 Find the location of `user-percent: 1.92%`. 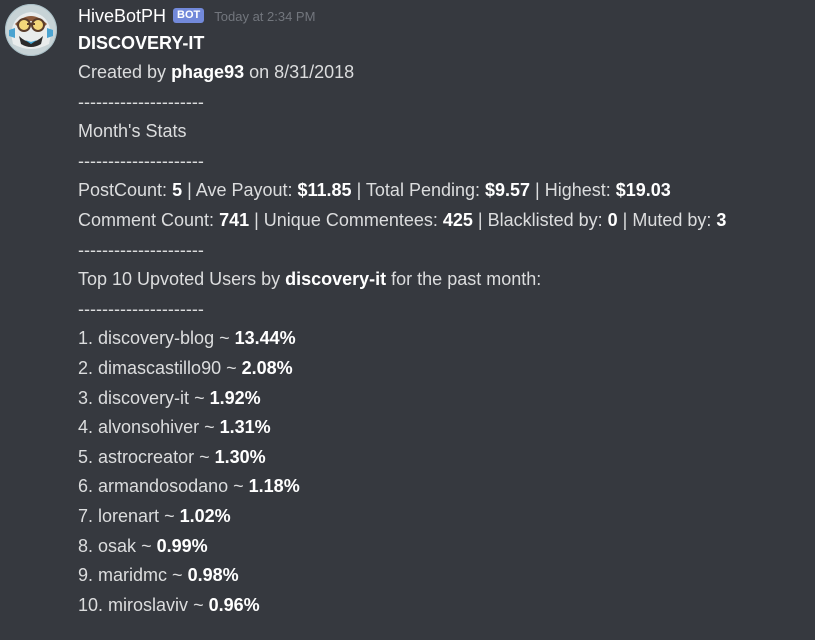

user-percent: 1.92% is located at coordinates (235, 397).